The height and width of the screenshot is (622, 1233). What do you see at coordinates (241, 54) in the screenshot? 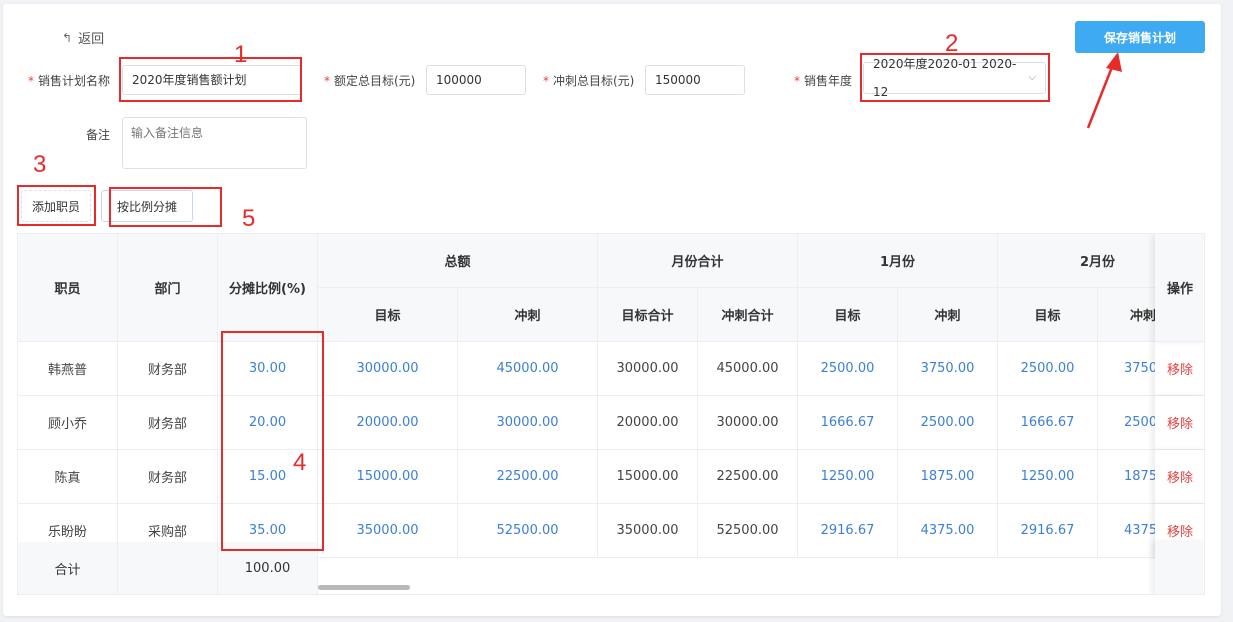
I see `annotation-number-1: 1` at bounding box center [241, 54].